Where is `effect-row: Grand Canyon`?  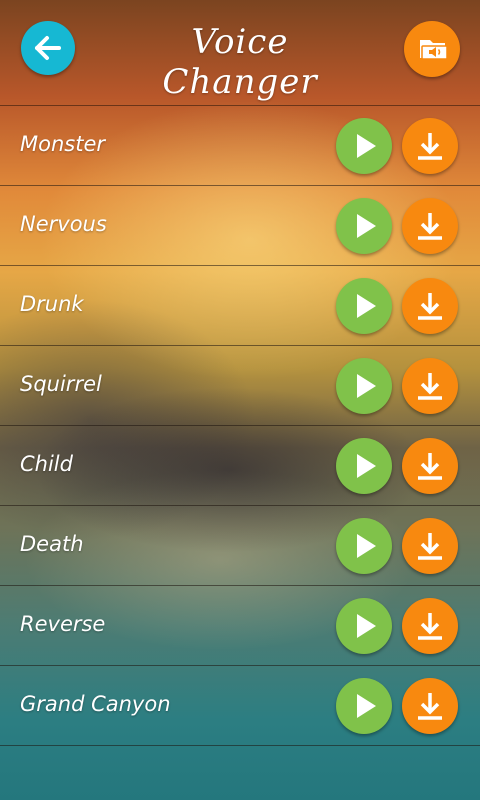 effect-row: Grand Canyon is located at coordinates (240, 706).